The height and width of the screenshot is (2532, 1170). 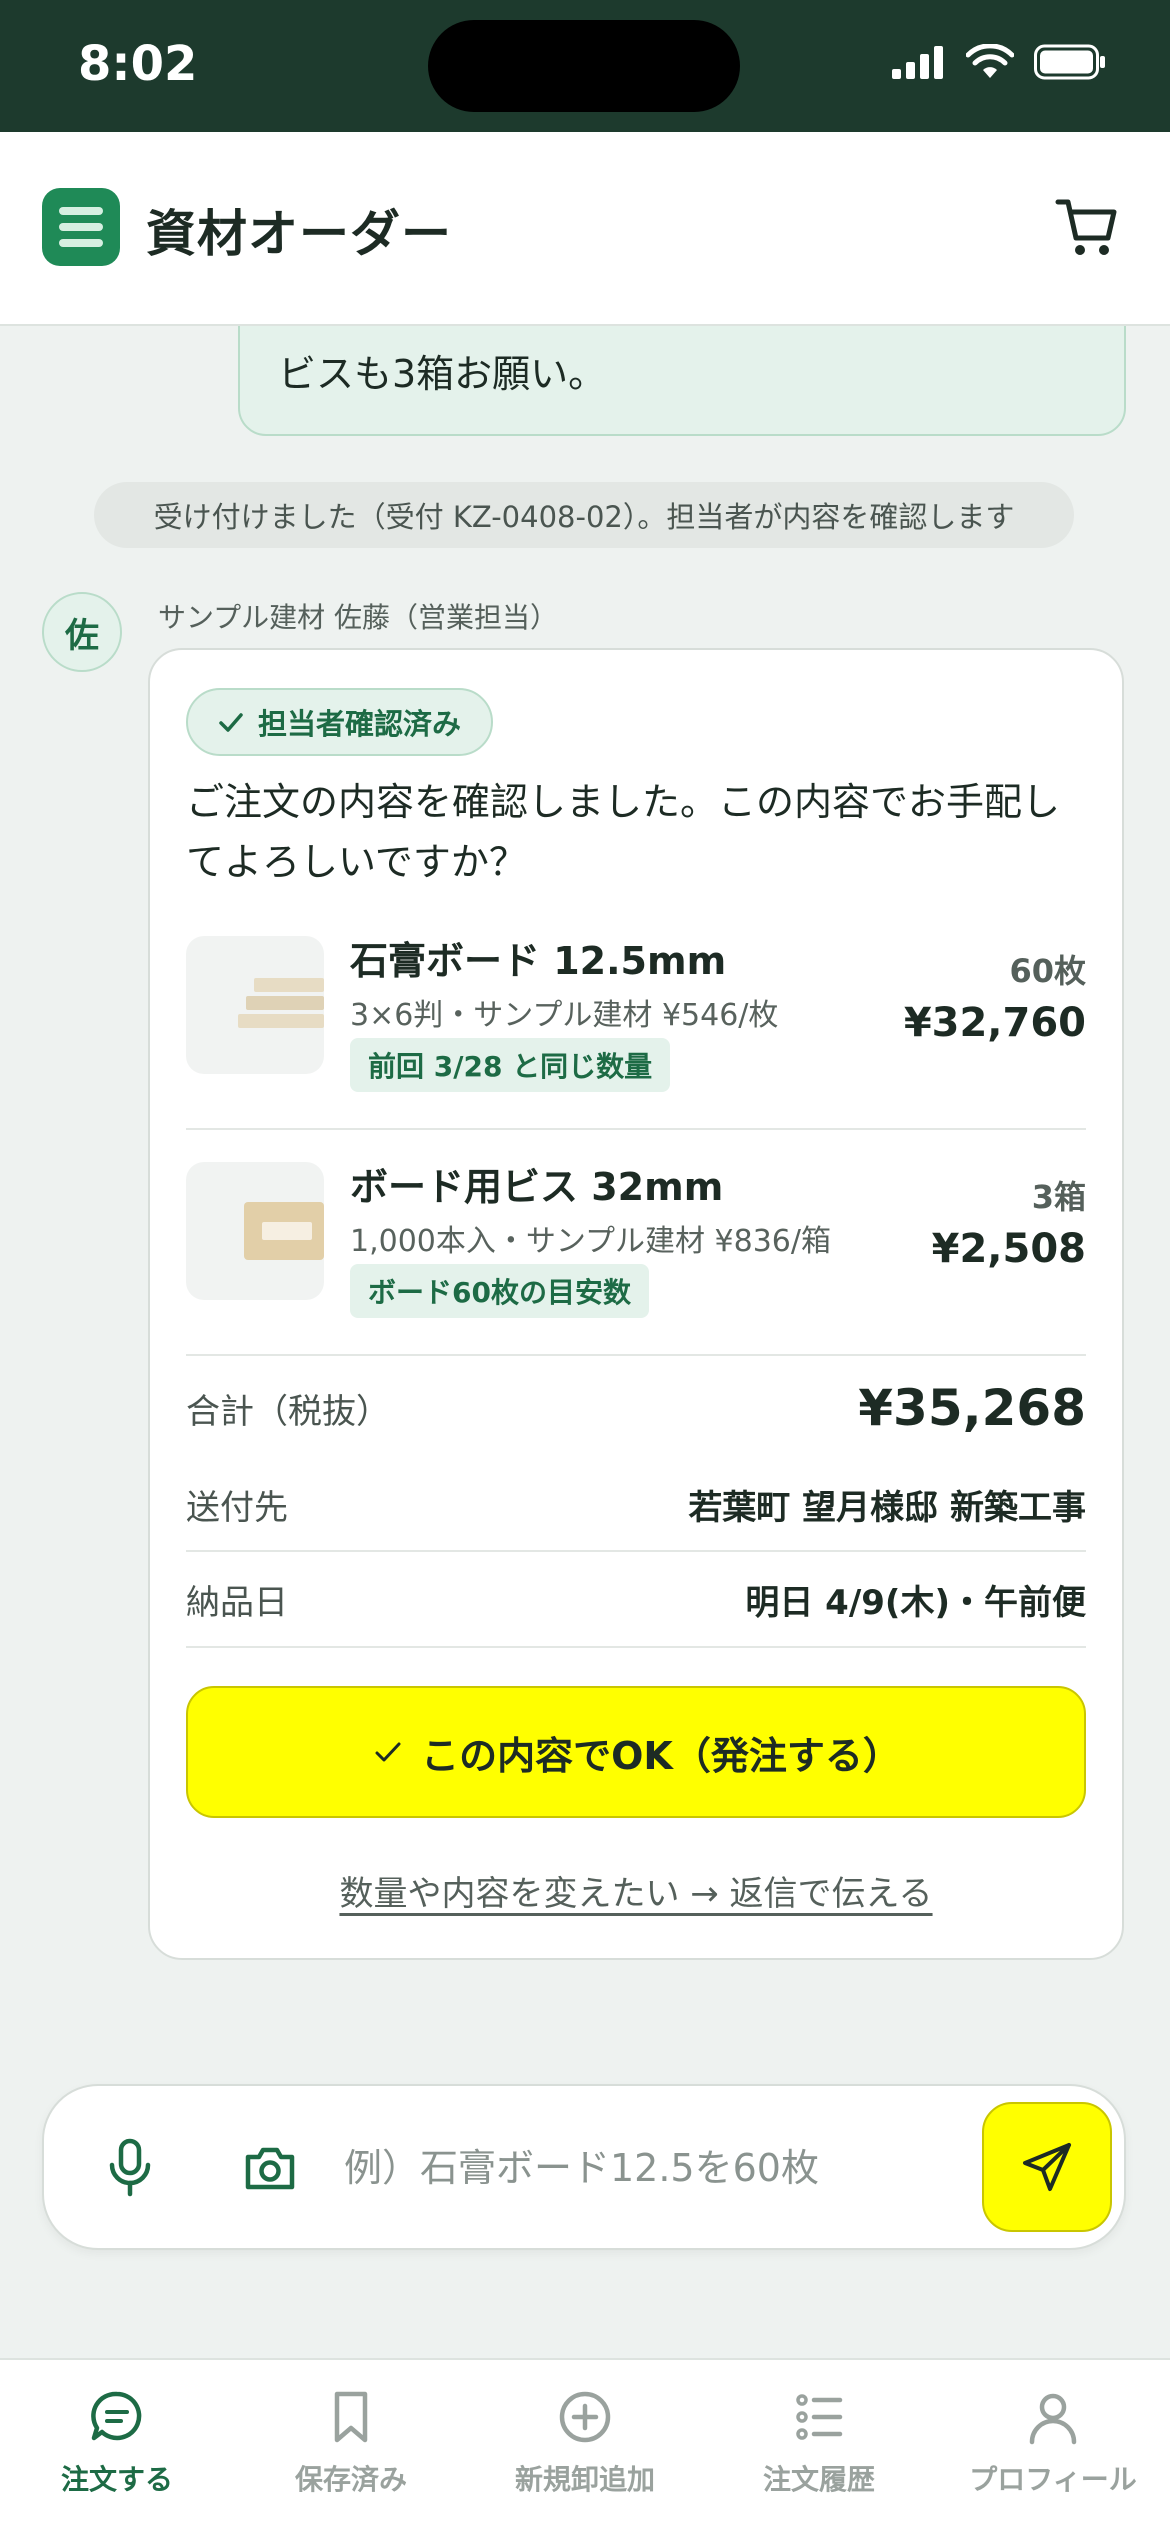 I want to click on battery-icon, so click(x=1069, y=62).